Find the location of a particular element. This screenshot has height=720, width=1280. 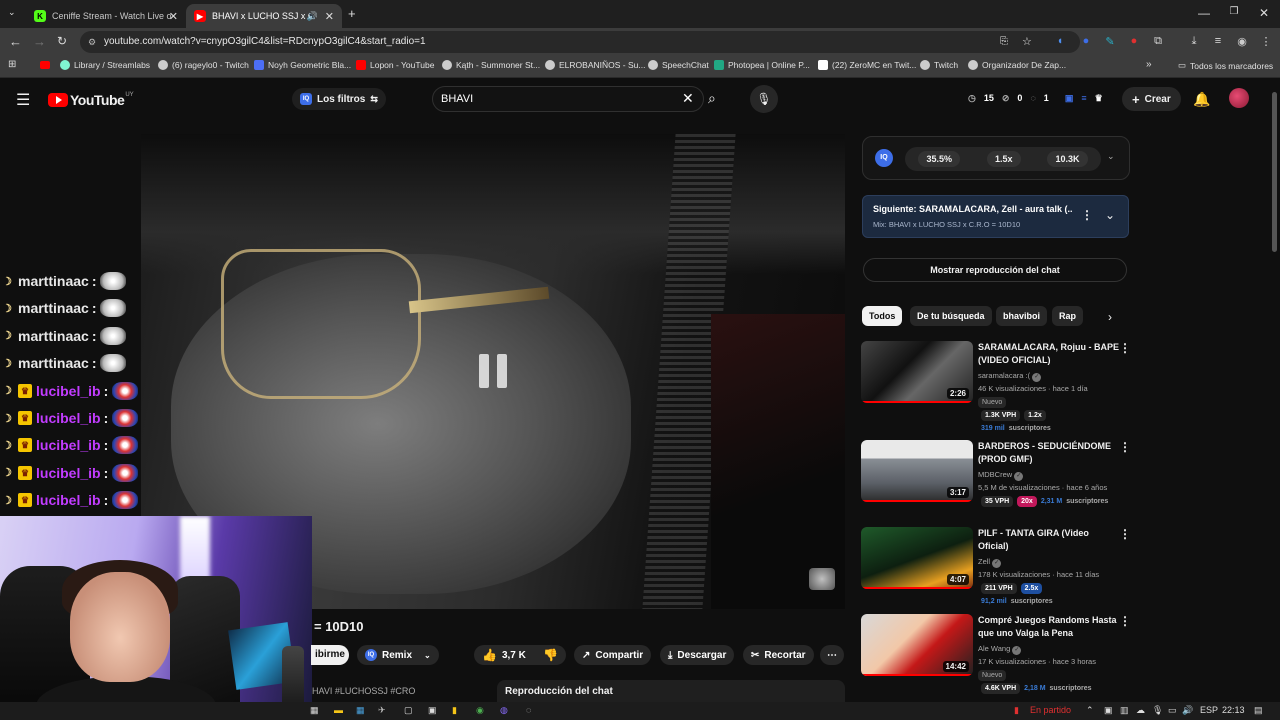

subscribe-button: ibirme is located at coordinates (330, 655).